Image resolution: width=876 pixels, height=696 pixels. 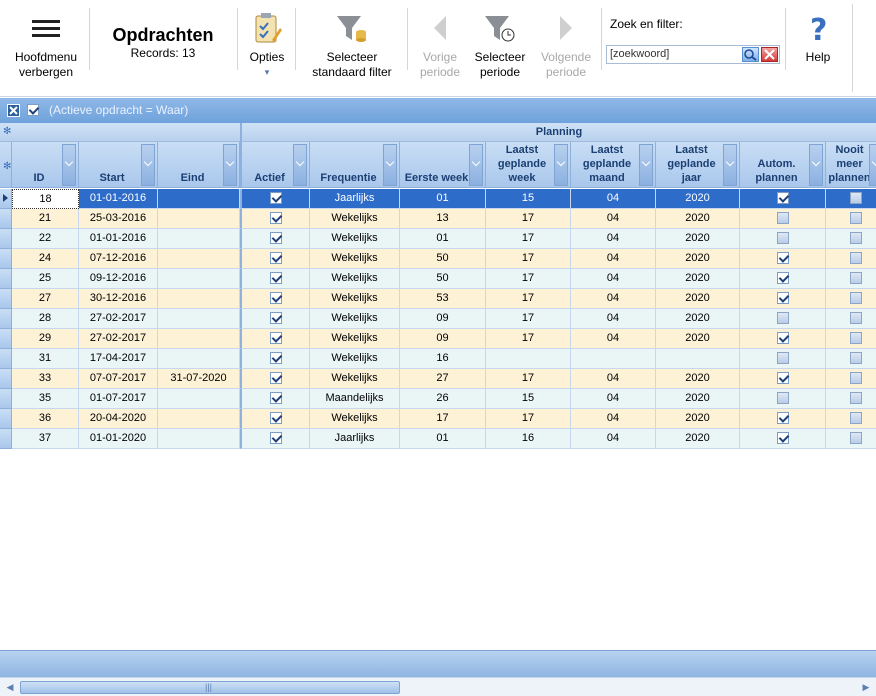 What do you see at coordinates (443, 359) in the screenshot?
I see `cell-eerste-week: 16` at bounding box center [443, 359].